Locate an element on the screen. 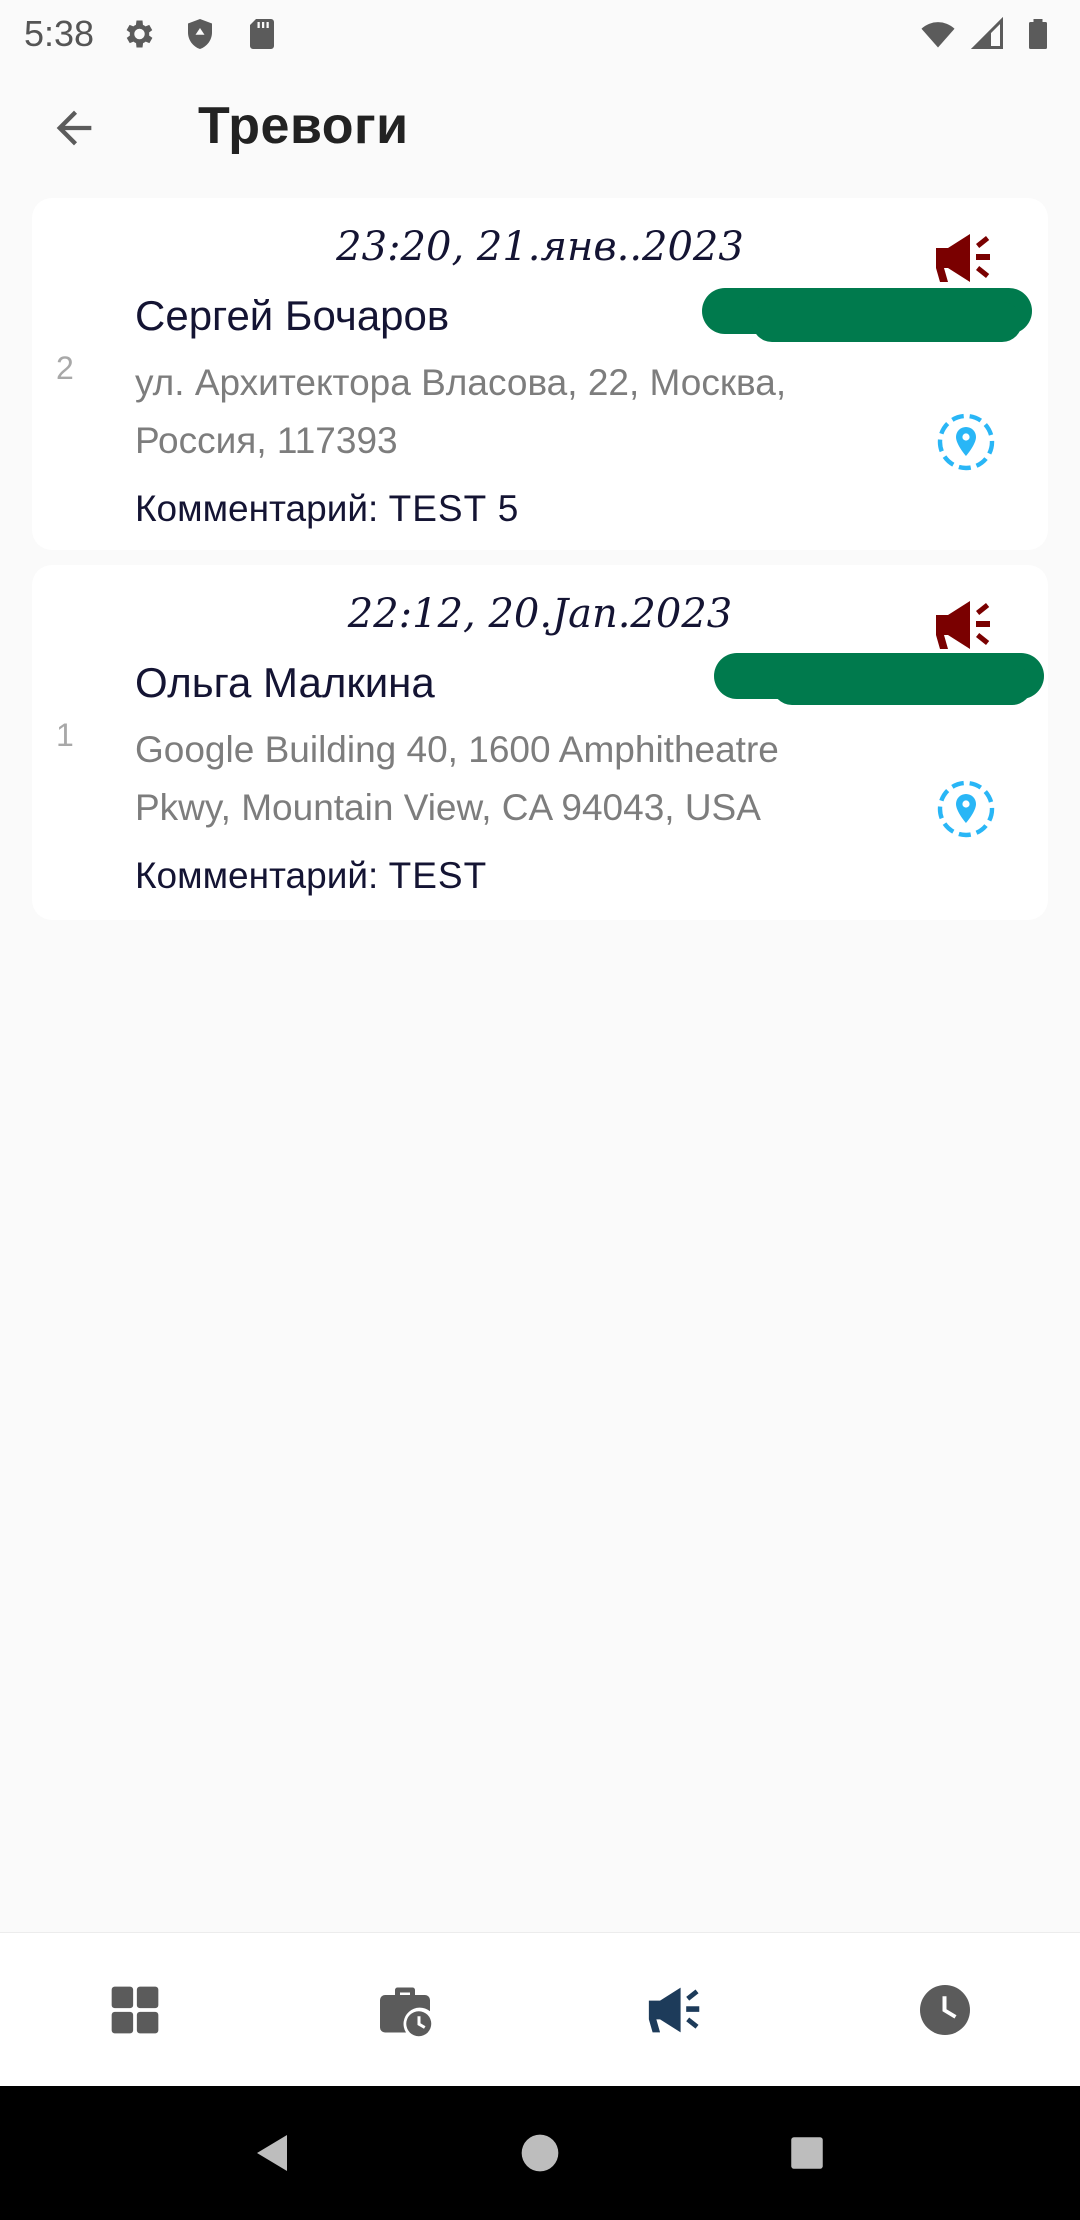  alert-address-line: ул. Архитектора Власова, 22, Москва, is located at coordinates (461, 382).